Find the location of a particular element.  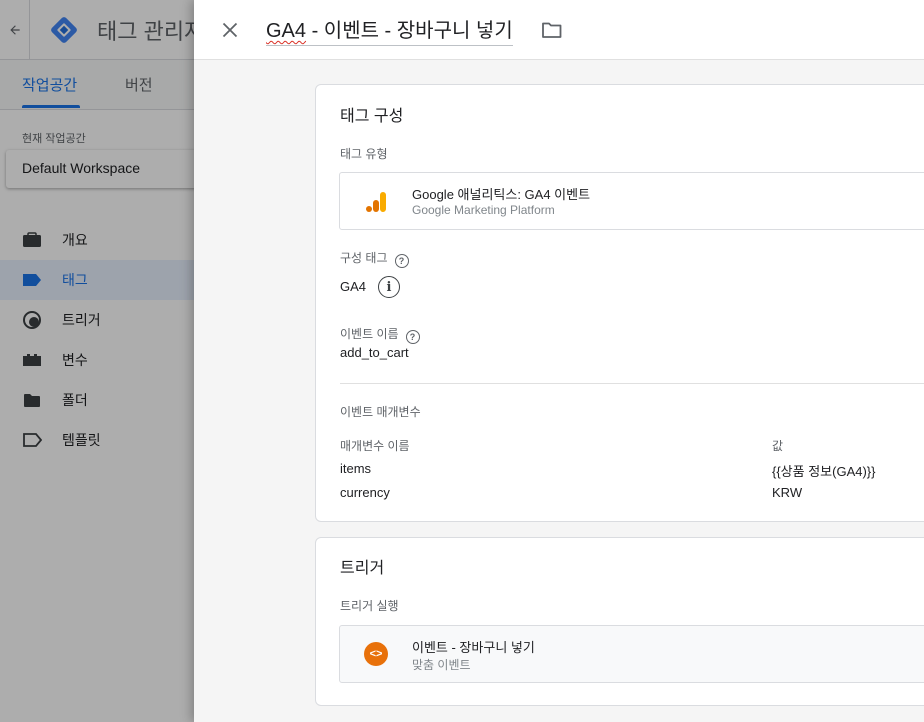

tag-config-title: 태그 구성 is located at coordinates (372, 116).